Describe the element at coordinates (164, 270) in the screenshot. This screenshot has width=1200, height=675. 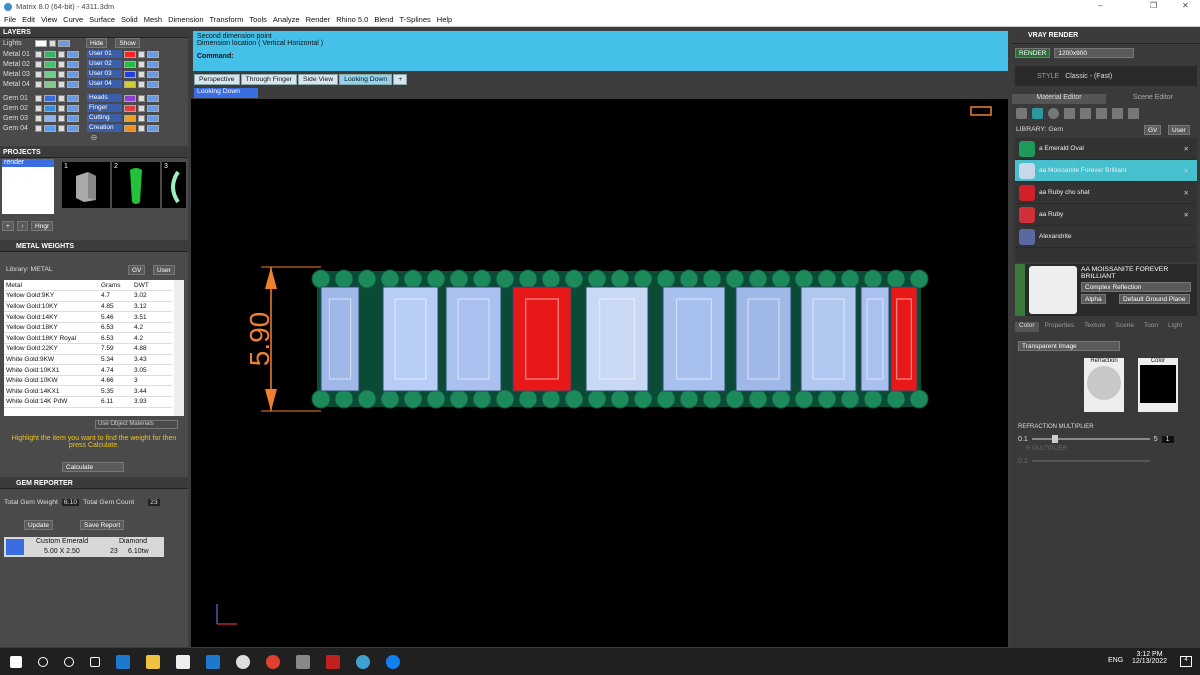
I see `user-button: User` at that location.